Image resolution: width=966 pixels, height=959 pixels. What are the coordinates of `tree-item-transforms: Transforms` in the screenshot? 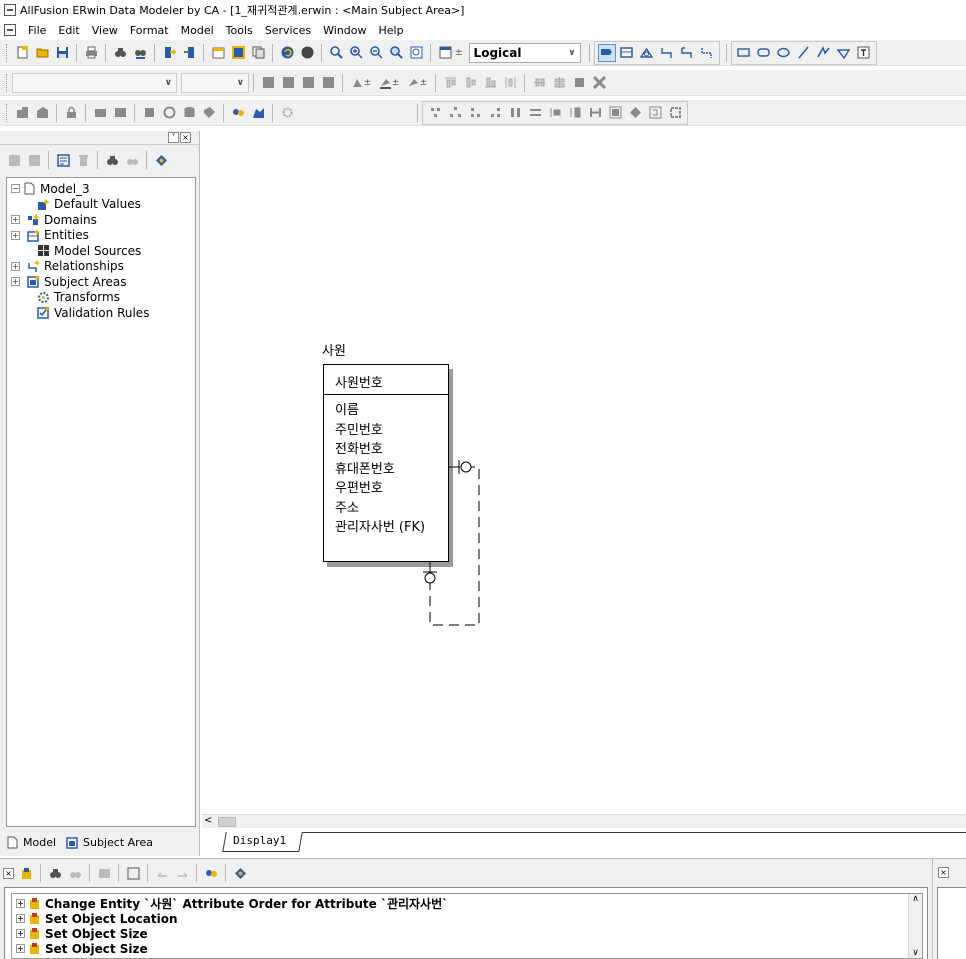 It's located at (101, 298).